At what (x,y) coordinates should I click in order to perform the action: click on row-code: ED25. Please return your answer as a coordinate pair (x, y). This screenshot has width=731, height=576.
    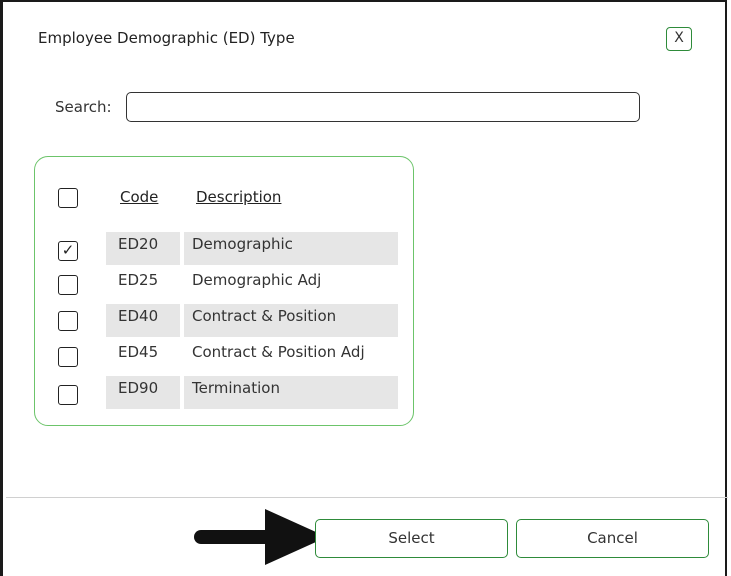
    Looking at the image, I should click on (138, 280).